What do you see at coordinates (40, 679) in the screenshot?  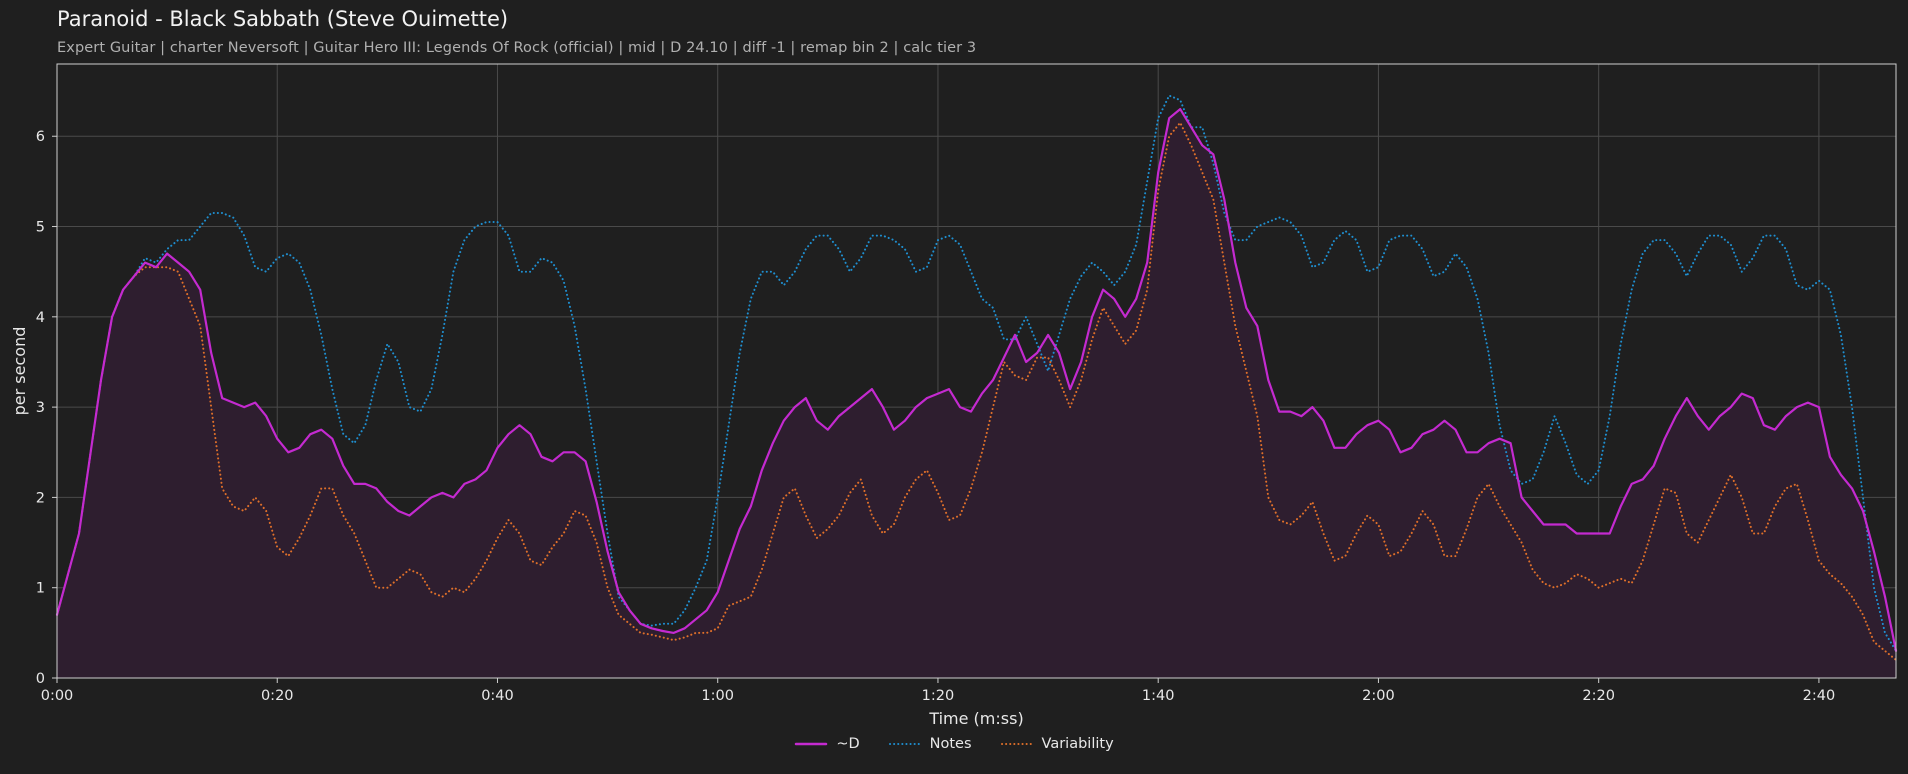 I see `y-tick-label: 0` at bounding box center [40, 679].